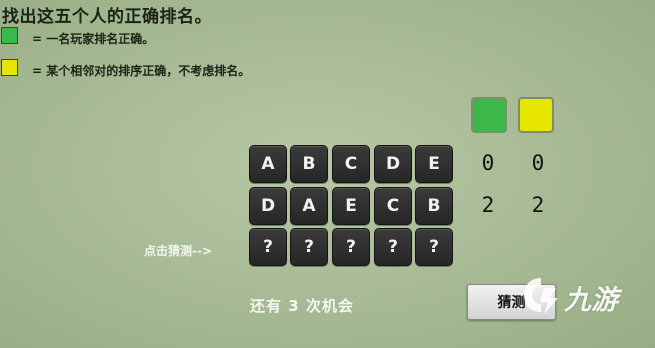 The image size is (655, 348). I want to click on guess-2-tile-4: C, so click(393, 206).